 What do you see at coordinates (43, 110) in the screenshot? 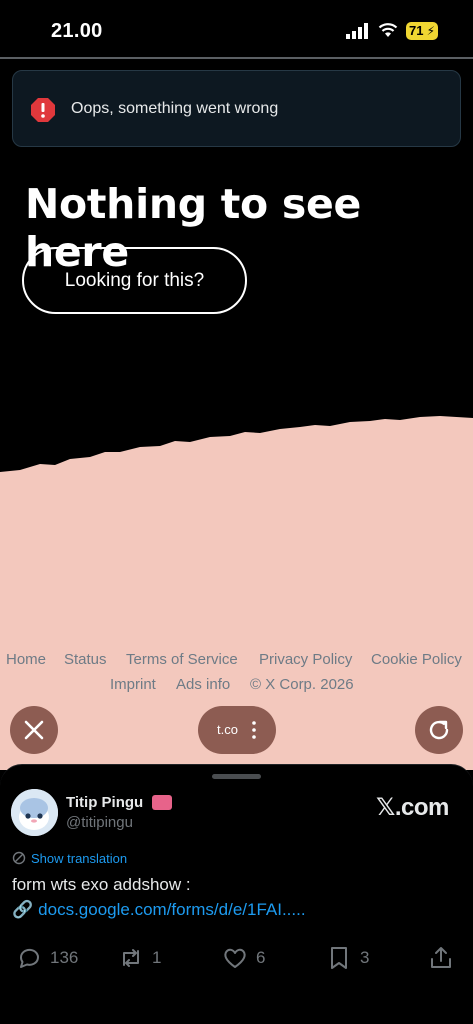
I see `error-icon` at bounding box center [43, 110].